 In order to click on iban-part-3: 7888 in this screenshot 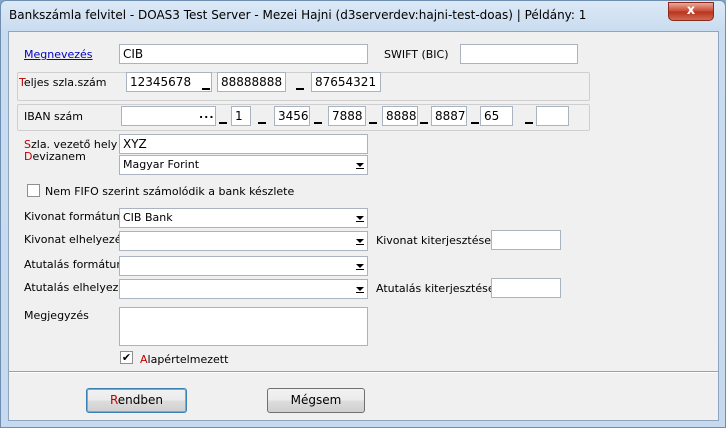, I will do `click(347, 116)`.